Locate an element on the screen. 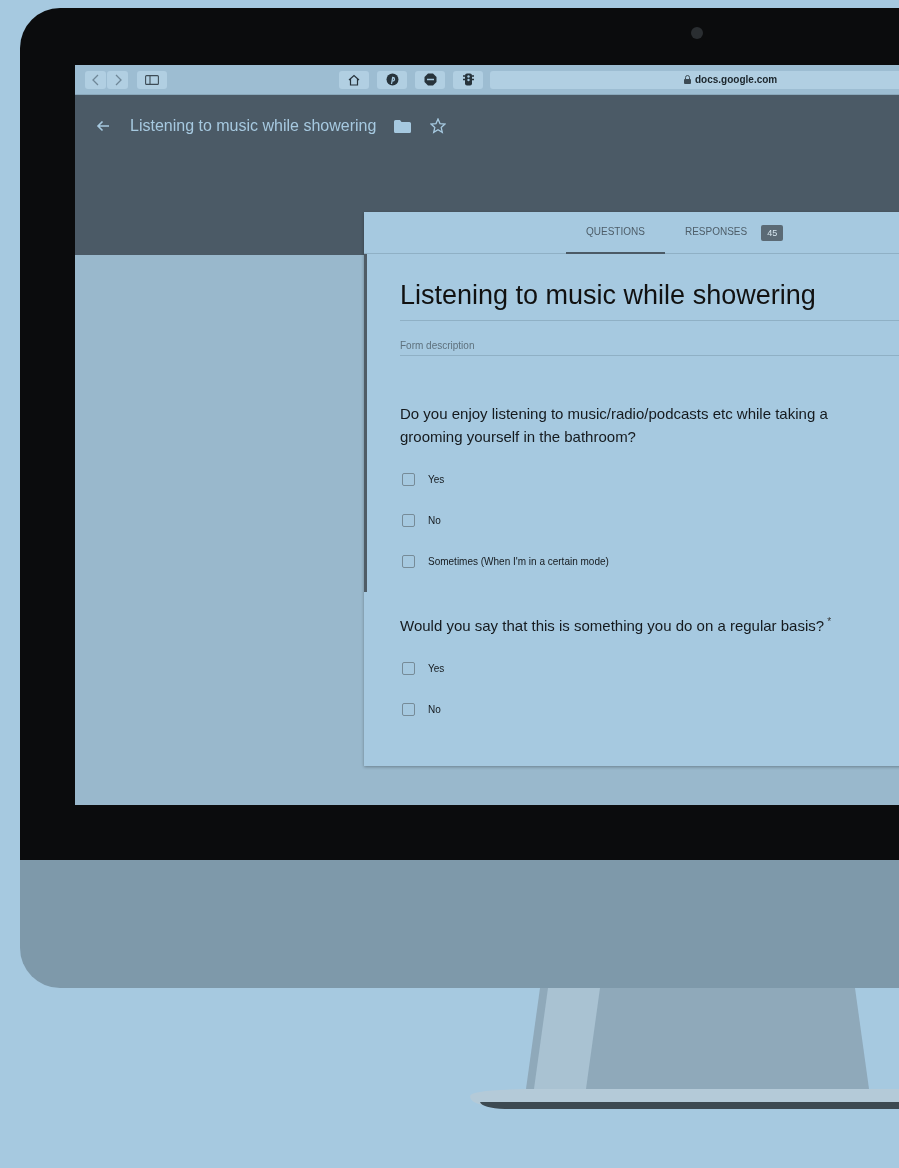 The width and height of the screenshot is (899, 1168). description-field: Form description is located at coordinates (649, 338).